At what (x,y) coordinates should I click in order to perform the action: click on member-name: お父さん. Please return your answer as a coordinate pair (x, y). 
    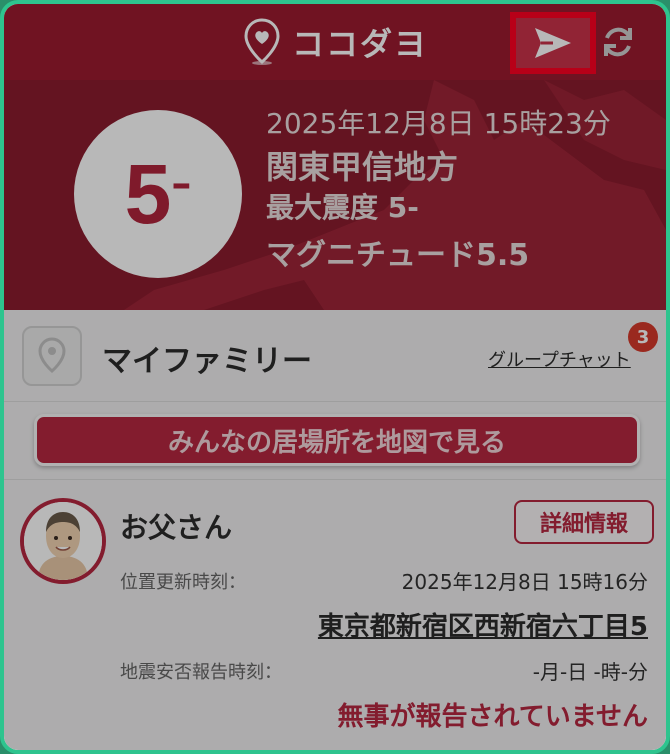
    Looking at the image, I should click on (176, 527).